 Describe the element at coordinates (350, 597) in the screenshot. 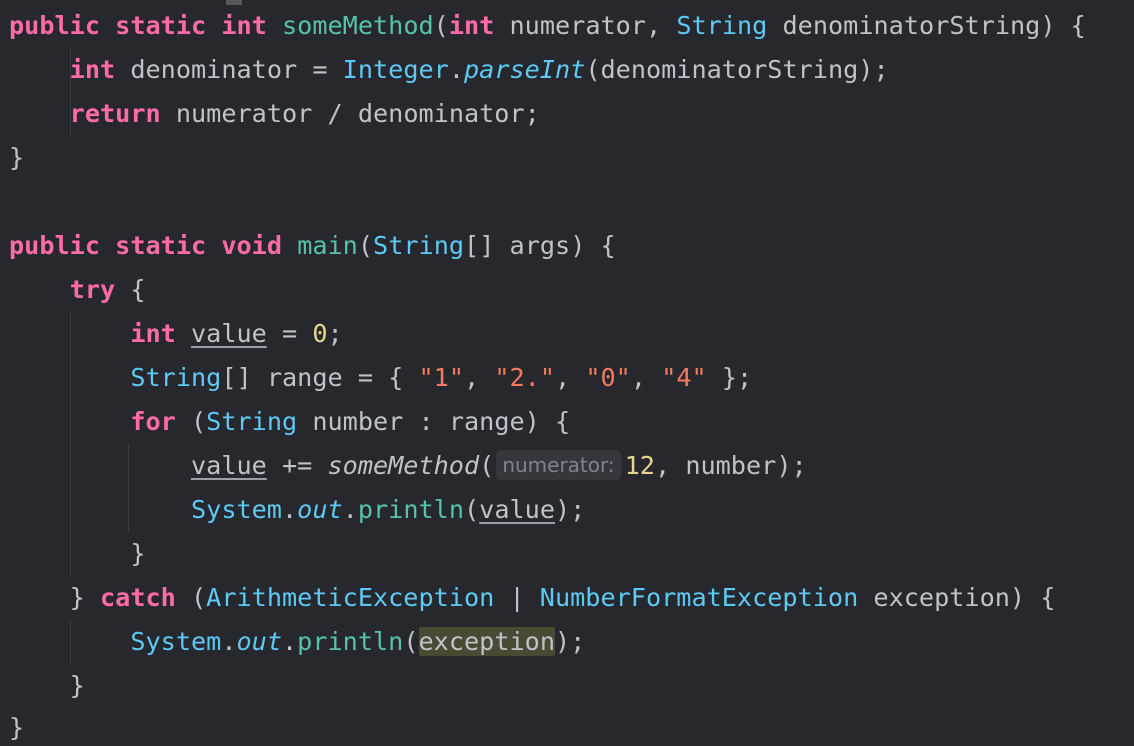

I see `type-name: ArithmeticException` at that location.